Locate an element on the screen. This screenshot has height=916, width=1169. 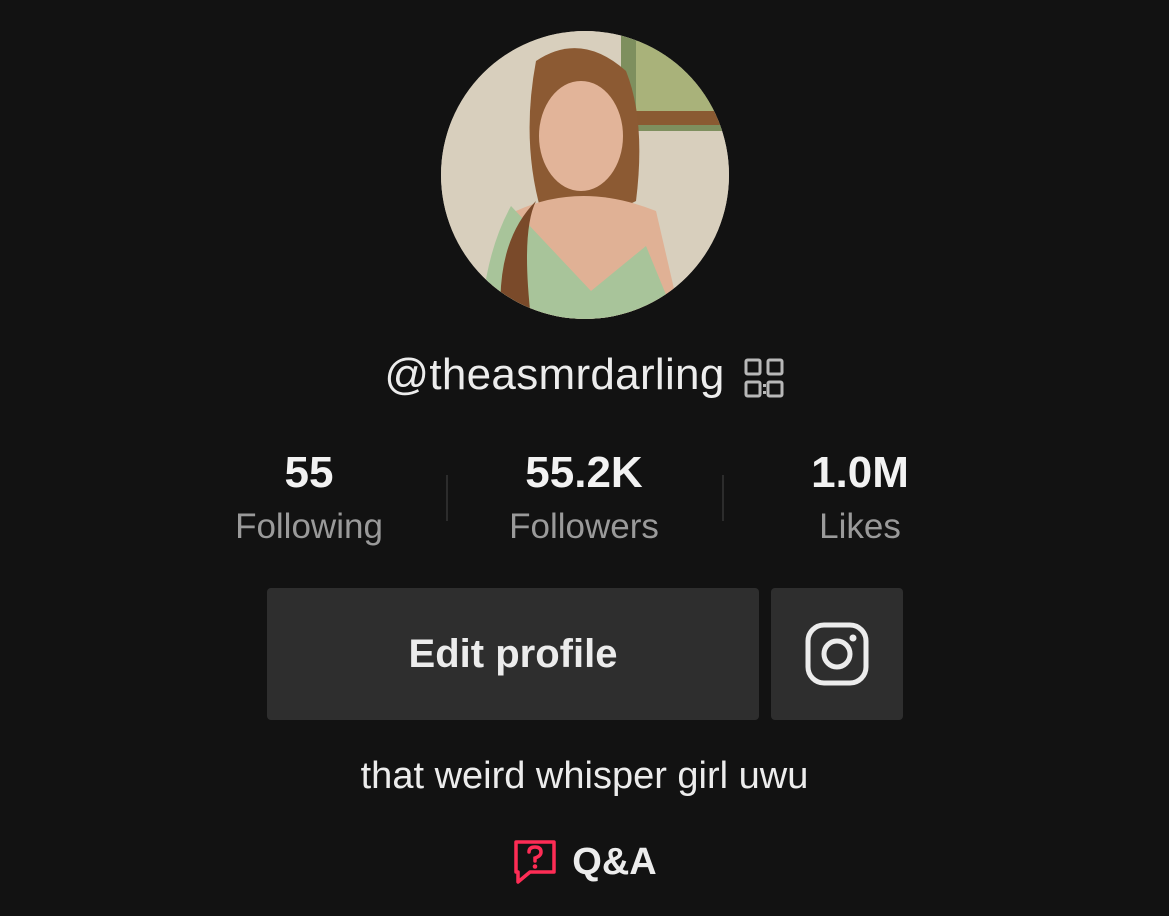
qr-code-icon is located at coordinates (764, 378).